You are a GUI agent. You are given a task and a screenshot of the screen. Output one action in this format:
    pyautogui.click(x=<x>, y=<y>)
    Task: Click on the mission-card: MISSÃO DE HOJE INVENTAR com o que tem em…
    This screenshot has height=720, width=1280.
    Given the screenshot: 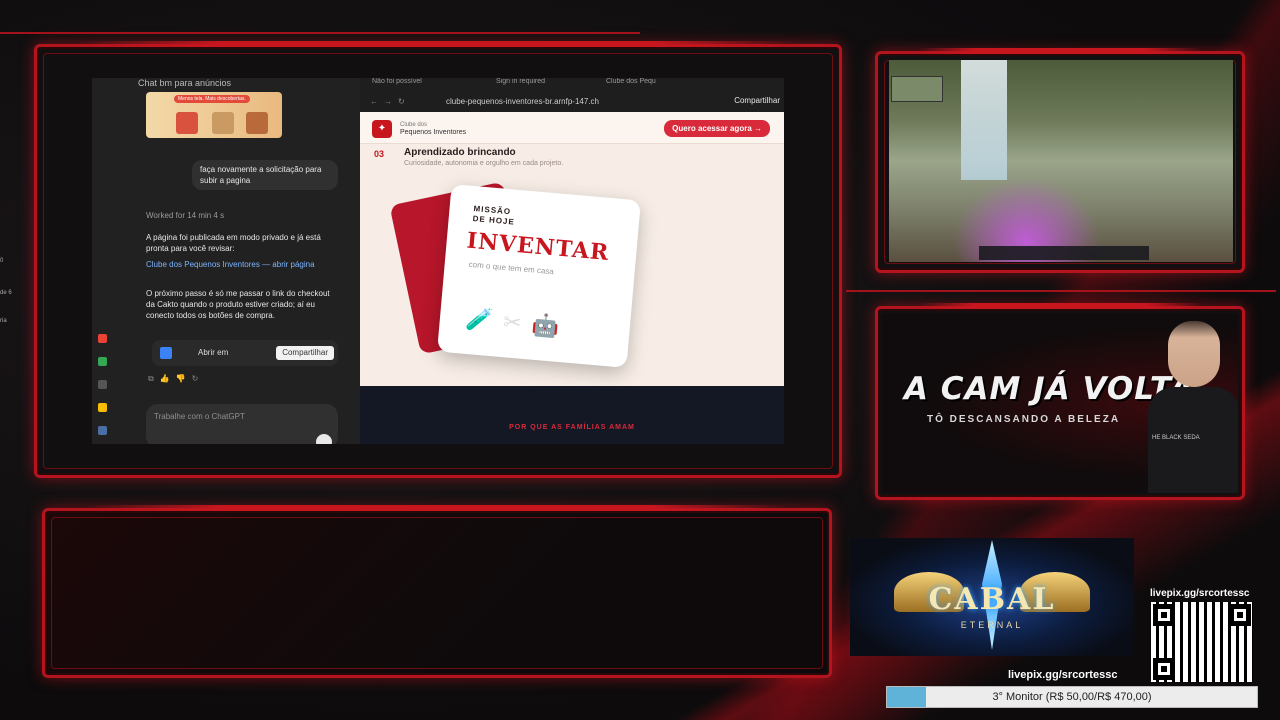 What is the action you would take?
    pyautogui.click(x=539, y=276)
    